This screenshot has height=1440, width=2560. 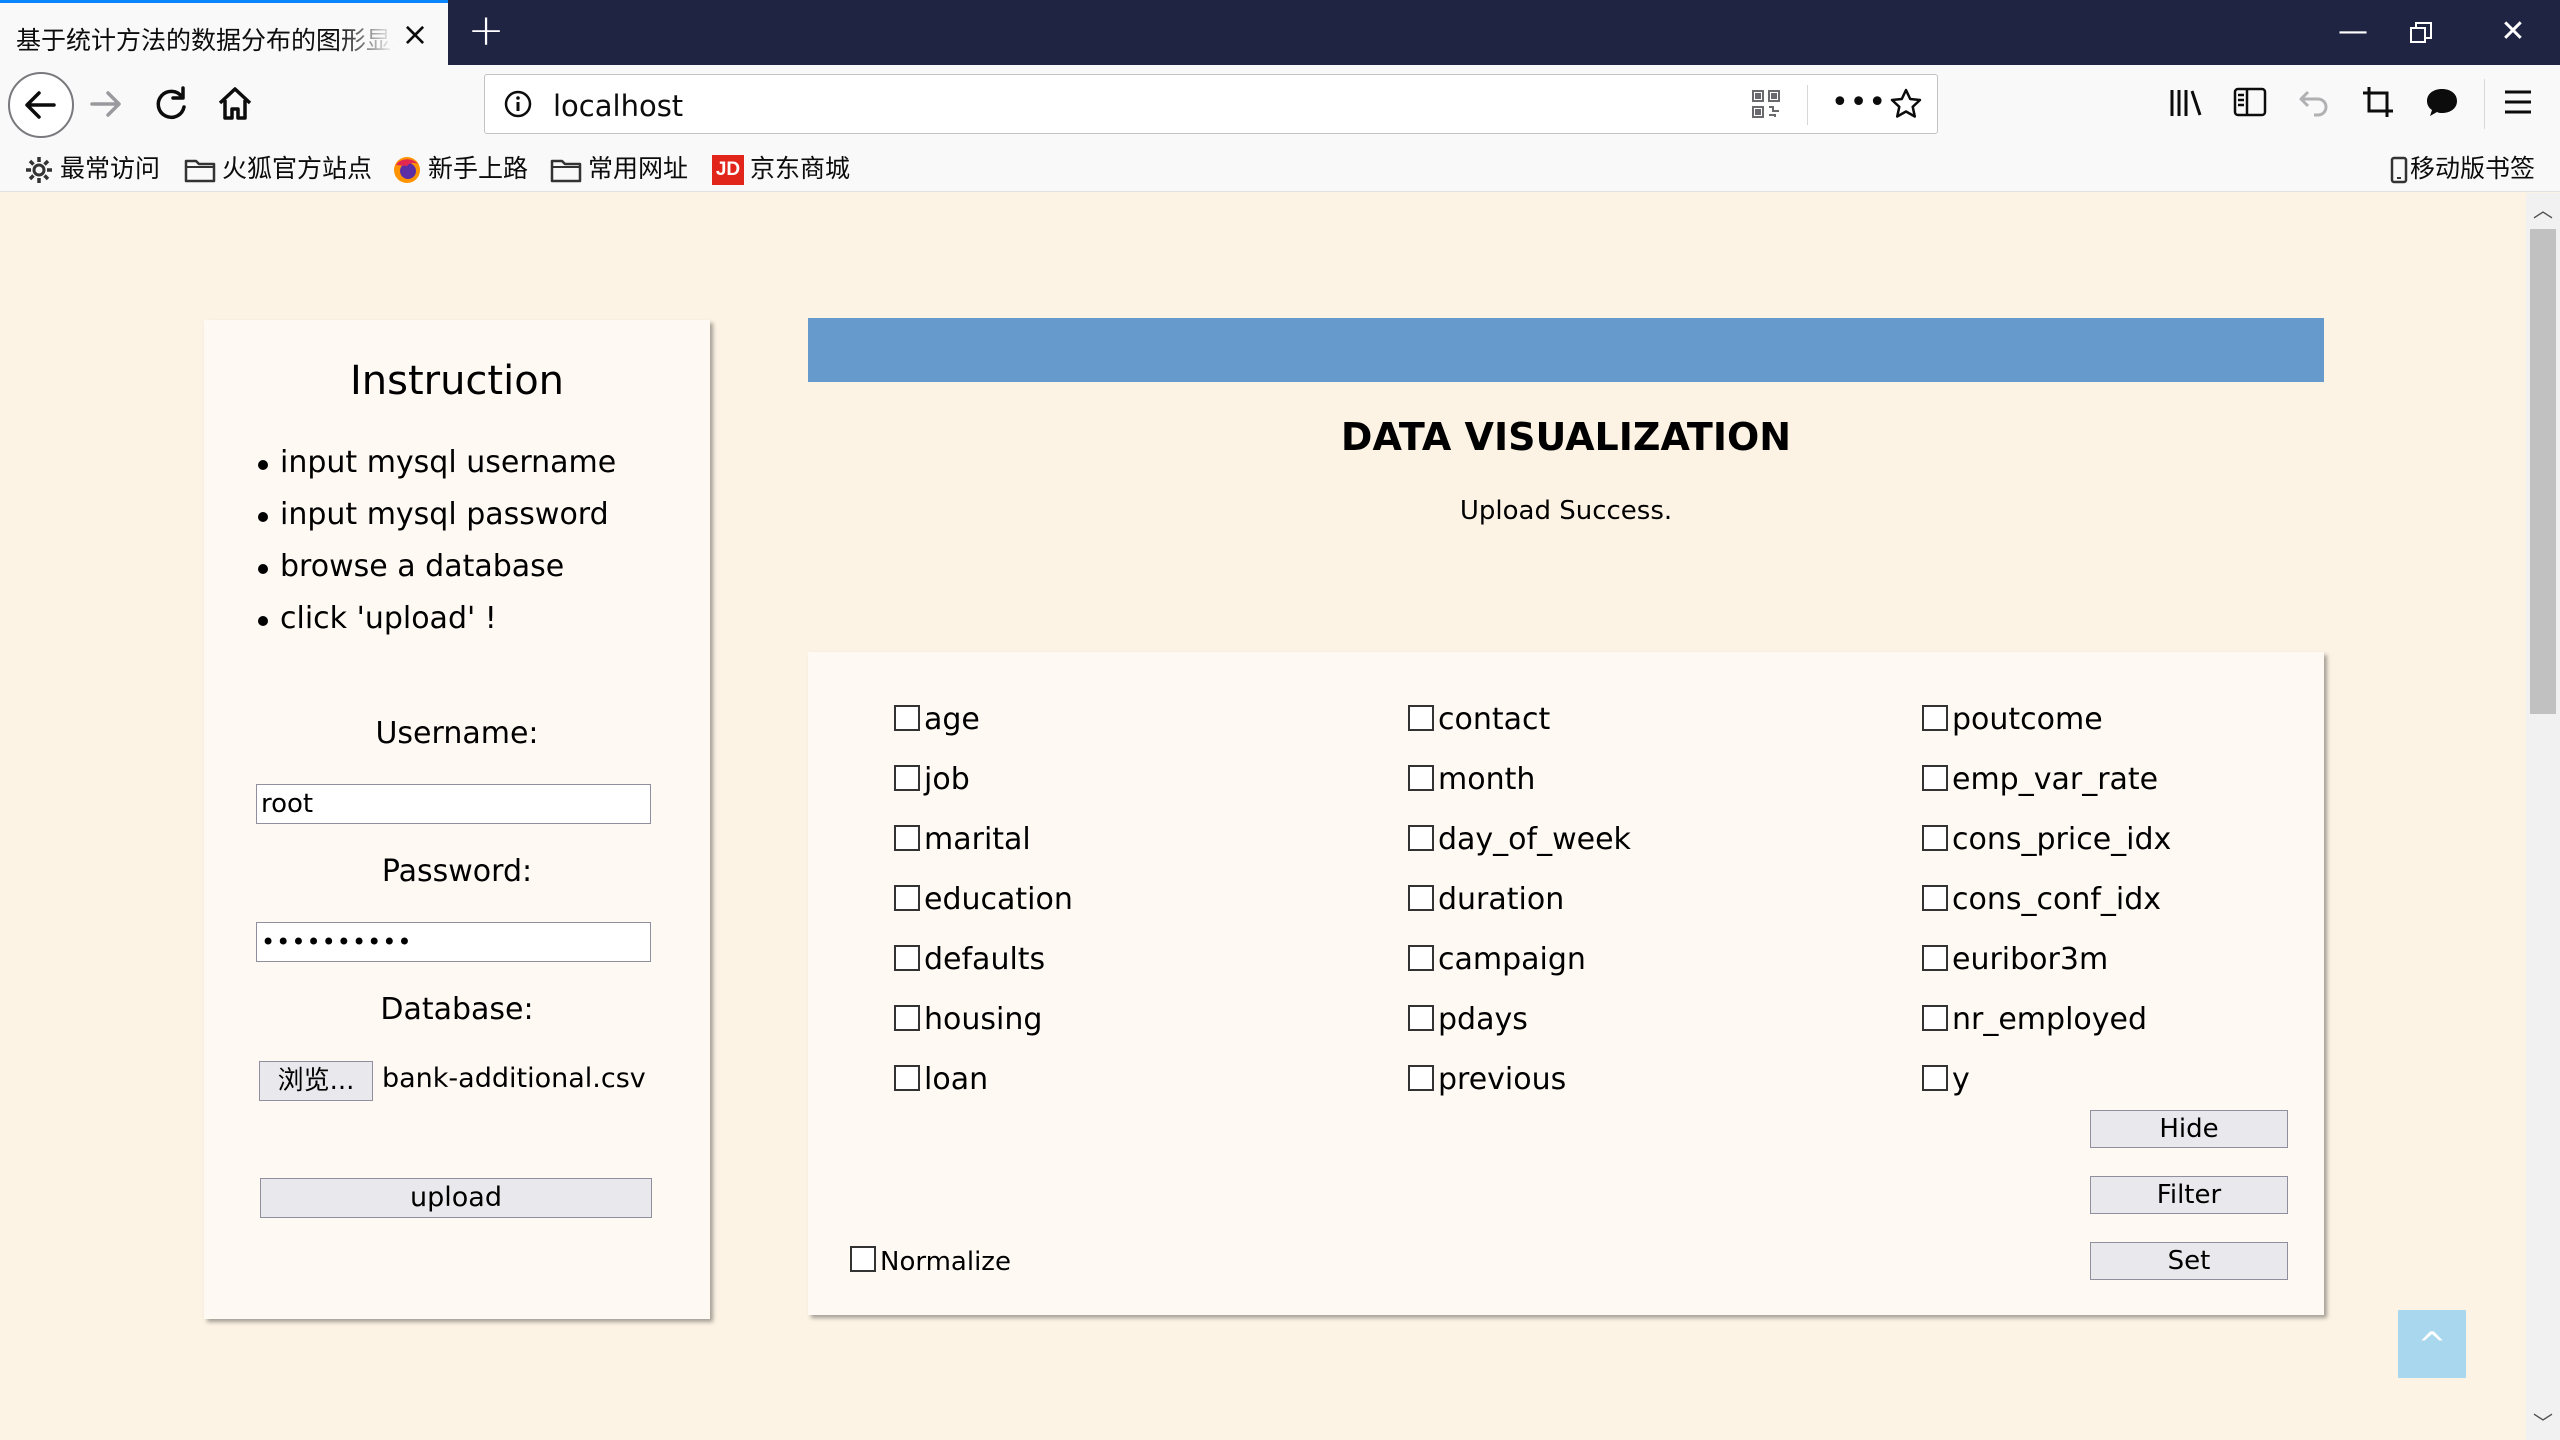 What do you see at coordinates (2484, 104) in the screenshot?
I see `toolbar-separator` at bounding box center [2484, 104].